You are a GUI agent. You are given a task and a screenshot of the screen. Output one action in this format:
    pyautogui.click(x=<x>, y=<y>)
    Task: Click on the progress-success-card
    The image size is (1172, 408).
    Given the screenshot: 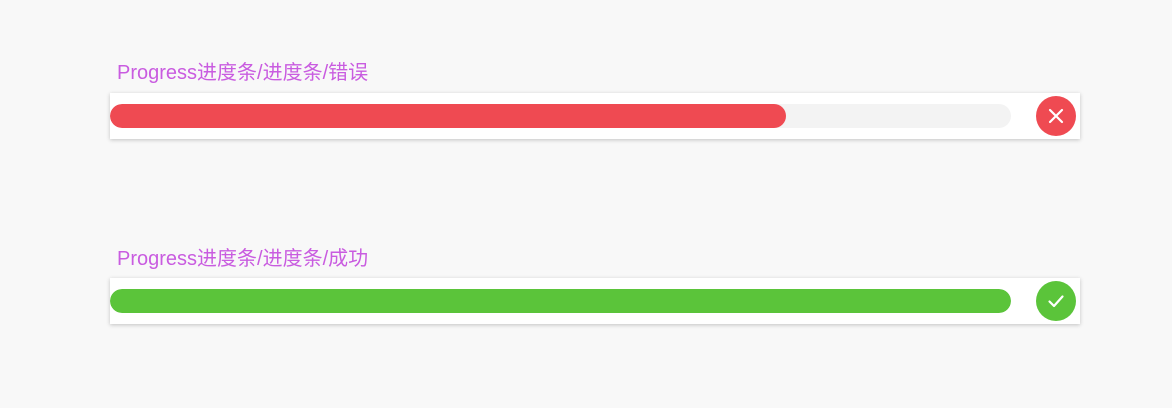 What is the action you would take?
    pyautogui.click(x=595, y=301)
    